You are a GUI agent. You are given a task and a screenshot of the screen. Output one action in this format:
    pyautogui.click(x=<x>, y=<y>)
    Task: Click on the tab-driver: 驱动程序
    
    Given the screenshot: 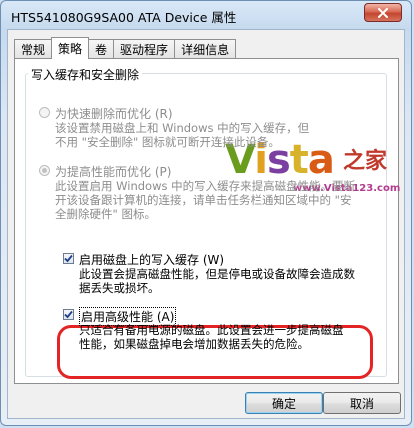 What is the action you would take?
    pyautogui.click(x=144, y=48)
    